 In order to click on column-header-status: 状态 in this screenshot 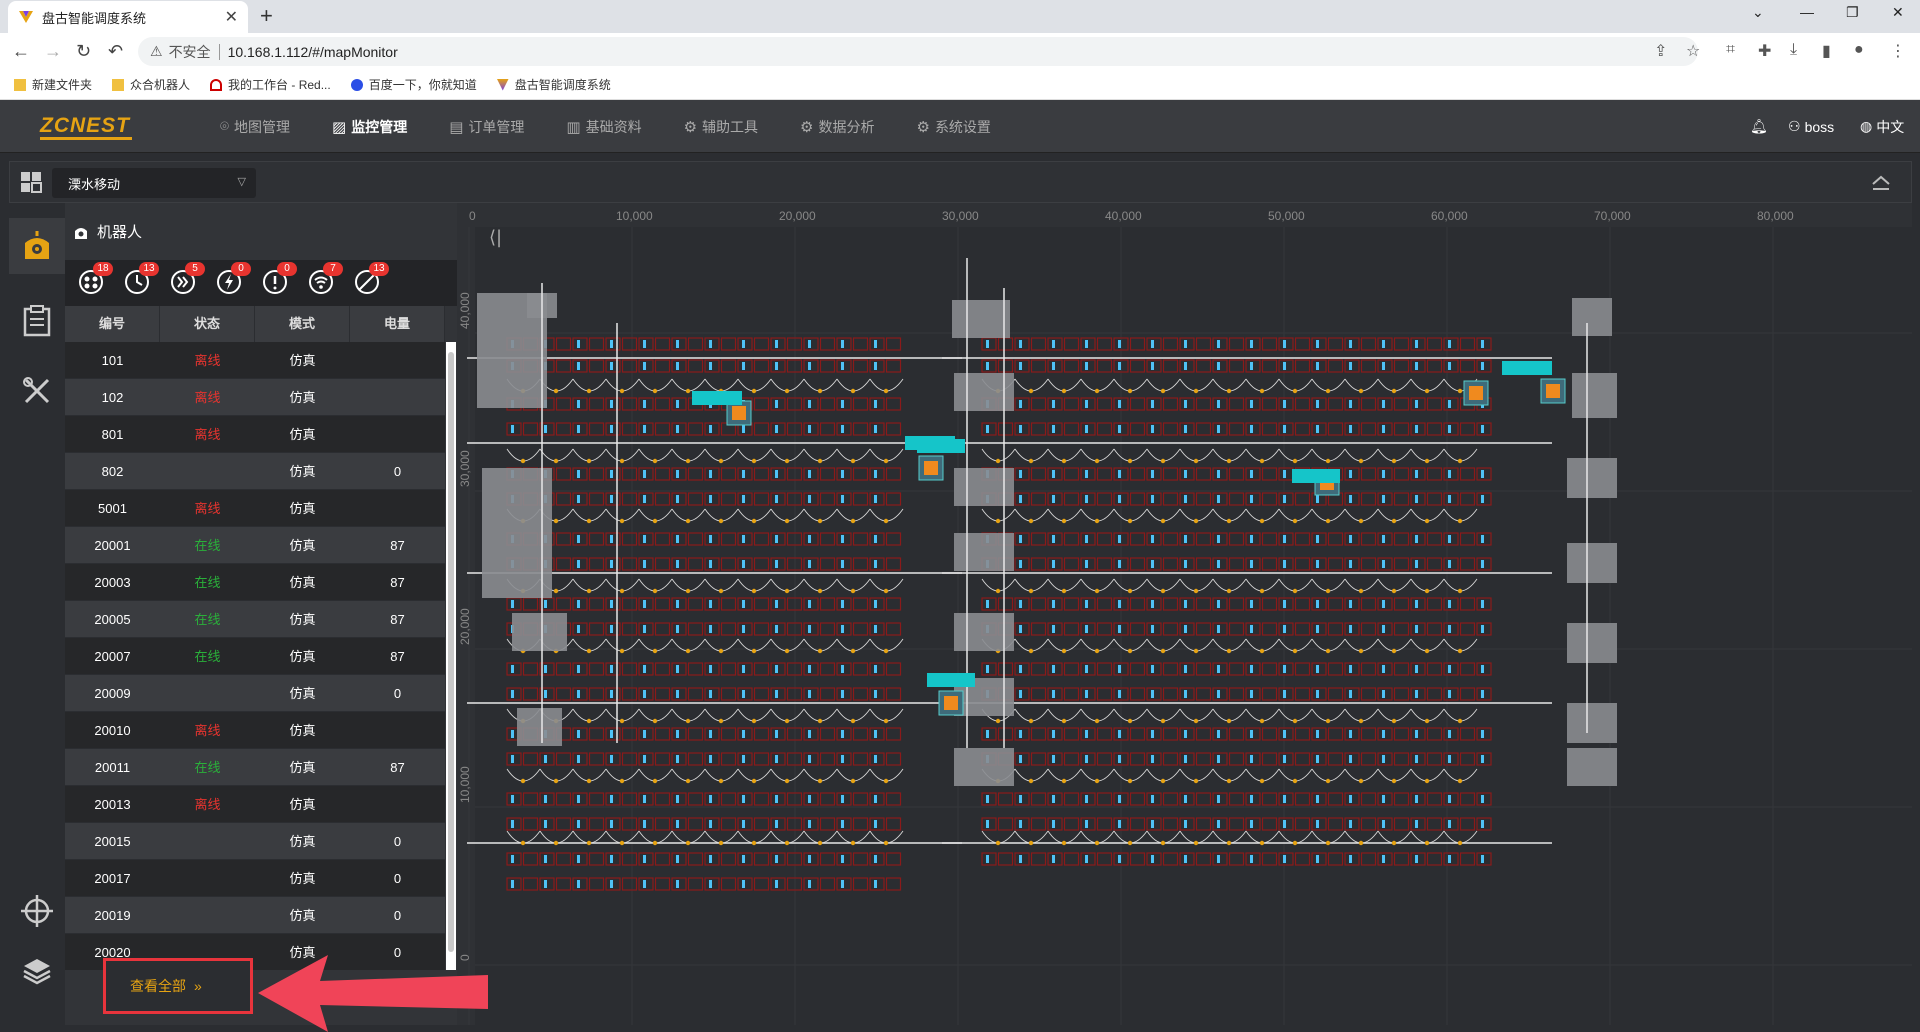, I will do `click(207, 324)`.